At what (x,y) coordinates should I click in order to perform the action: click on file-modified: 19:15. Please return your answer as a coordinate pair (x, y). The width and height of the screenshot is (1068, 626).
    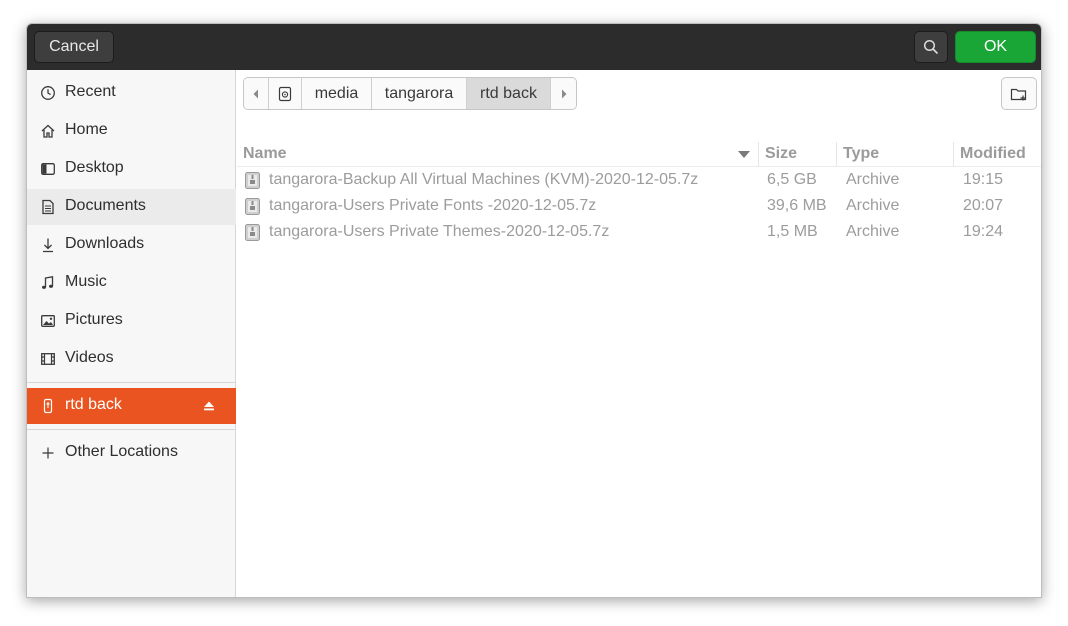
    Looking at the image, I should click on (983, 179).